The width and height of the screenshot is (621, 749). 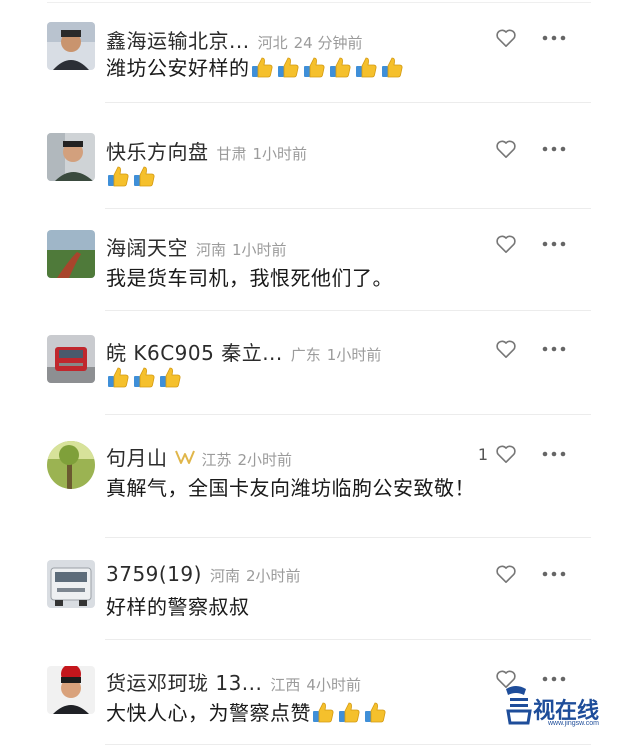 I want to click on comment-header: 快乐方向盘 甘肃 1小时前, so click(x=207, y=150).